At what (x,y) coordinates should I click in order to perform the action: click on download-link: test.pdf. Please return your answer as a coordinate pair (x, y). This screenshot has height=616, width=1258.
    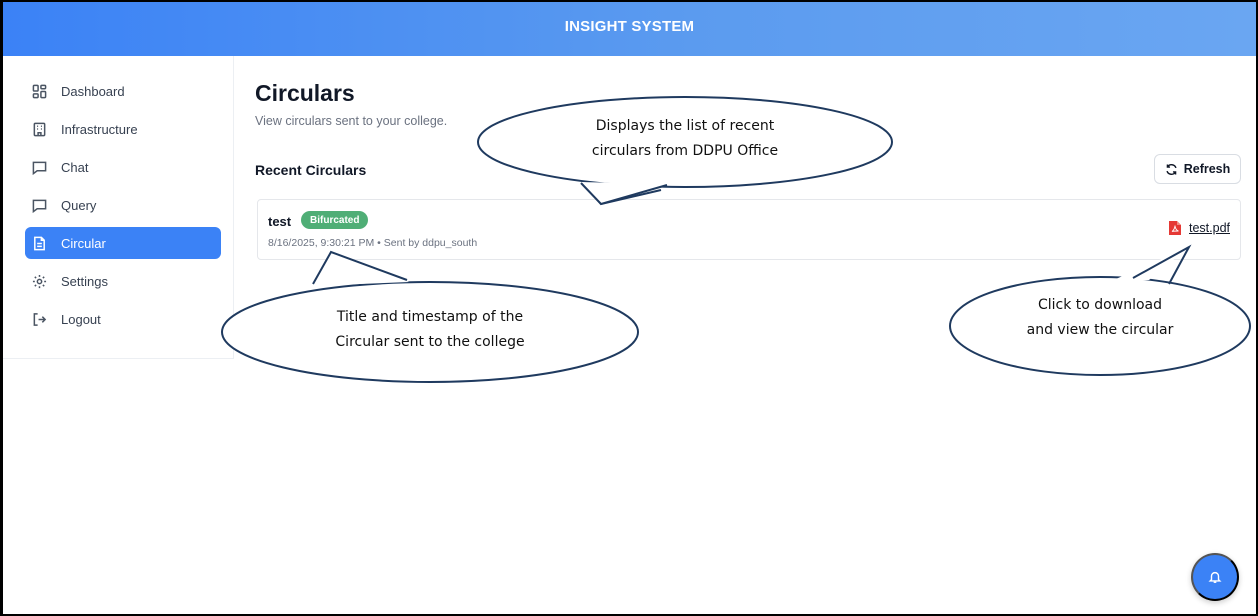
    Looking at the image, I should click on (1199, 228).